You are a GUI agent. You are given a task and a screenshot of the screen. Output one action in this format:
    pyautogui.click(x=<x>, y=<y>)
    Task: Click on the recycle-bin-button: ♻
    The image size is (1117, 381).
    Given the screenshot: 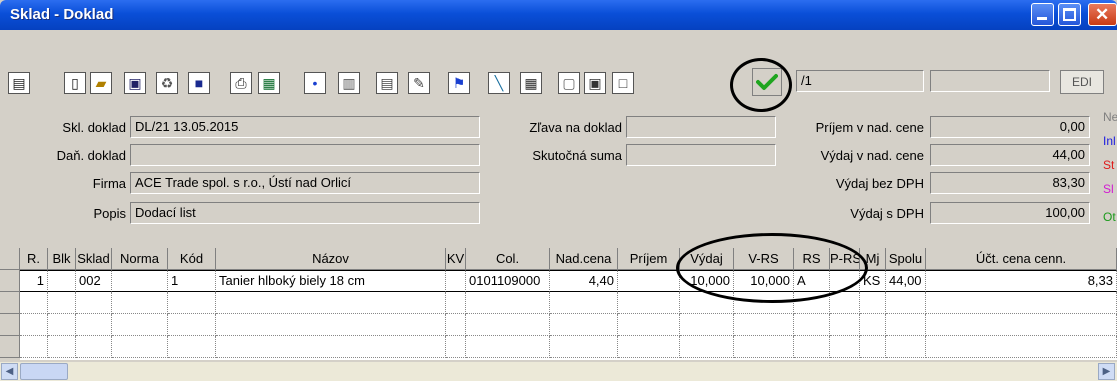 What is the action you would take?
    pyautogui.click(x=167, y=83)
    